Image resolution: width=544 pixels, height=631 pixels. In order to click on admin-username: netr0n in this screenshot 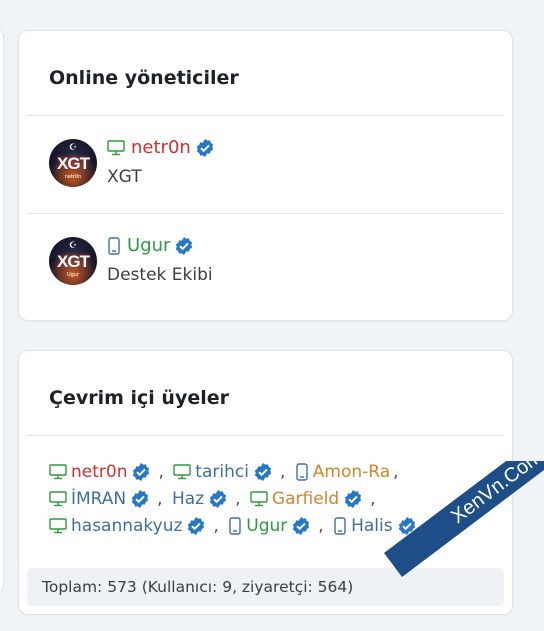, I will do `click(161, 147)`.